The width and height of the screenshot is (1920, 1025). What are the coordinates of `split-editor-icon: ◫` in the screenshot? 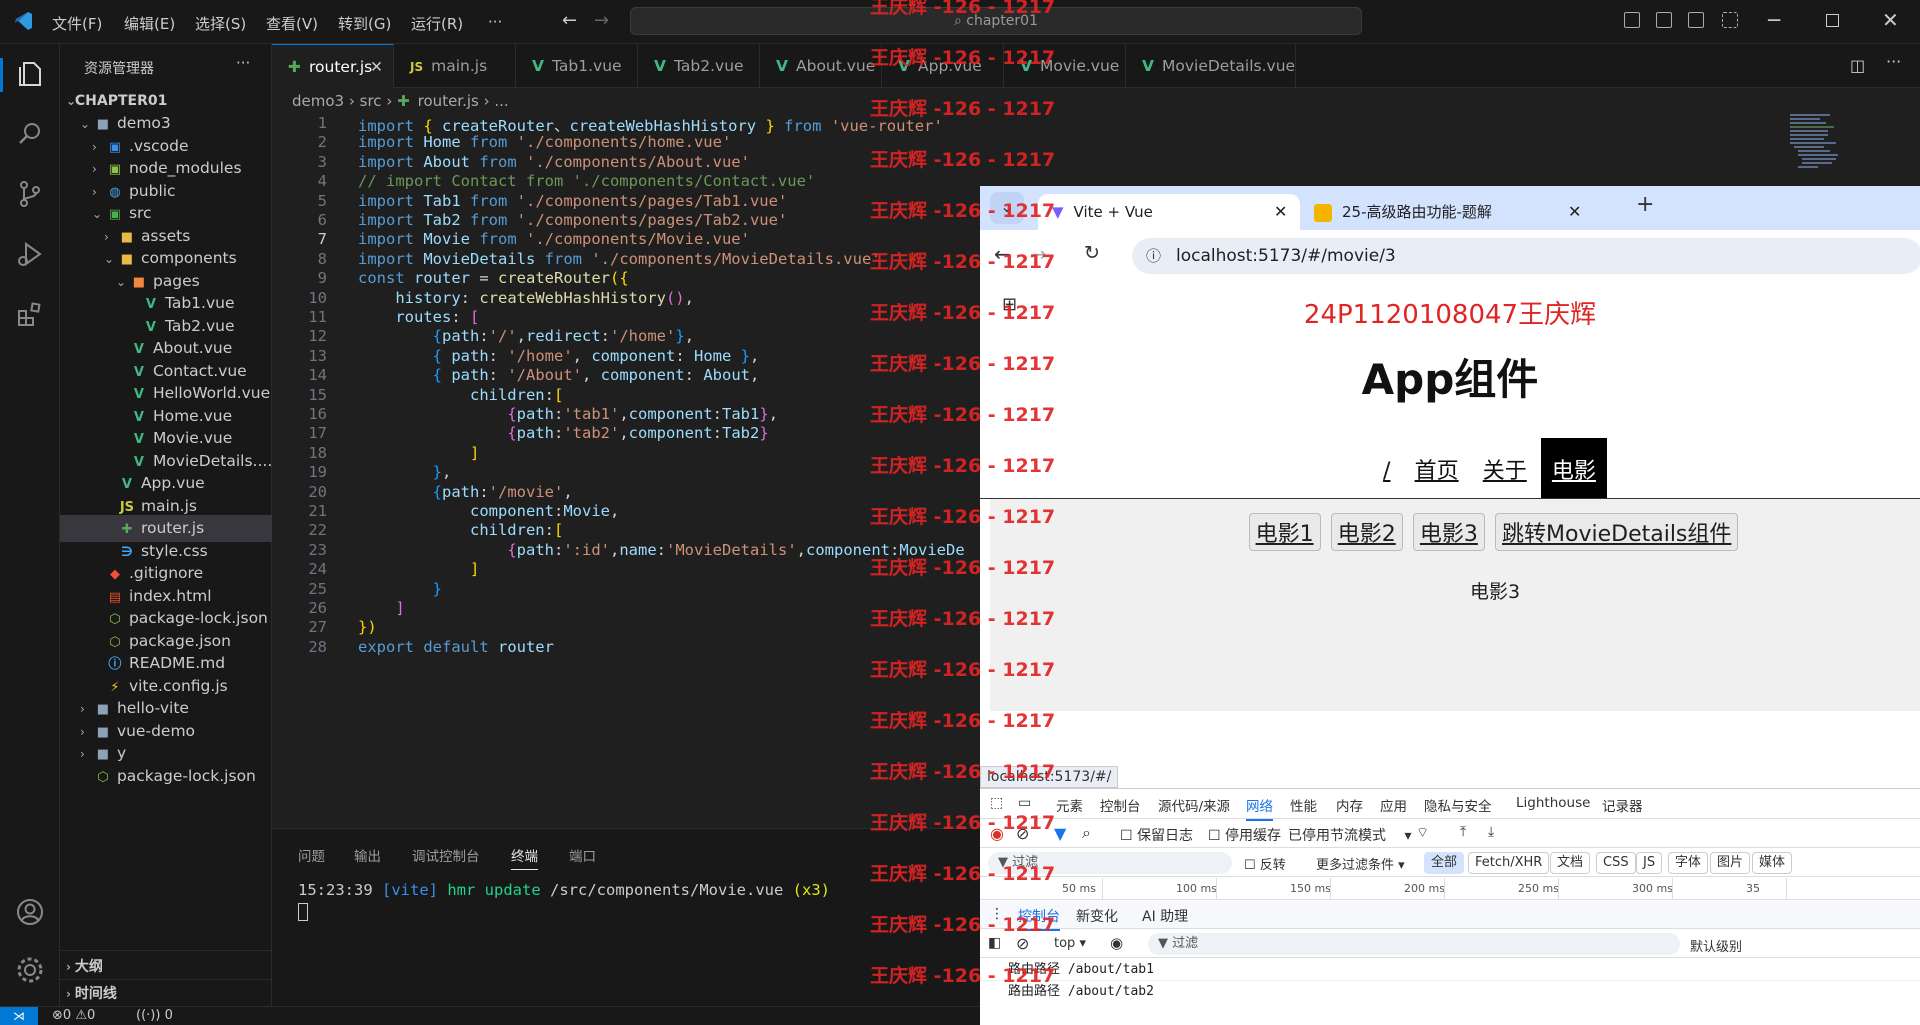 It's located at (1857, 65).